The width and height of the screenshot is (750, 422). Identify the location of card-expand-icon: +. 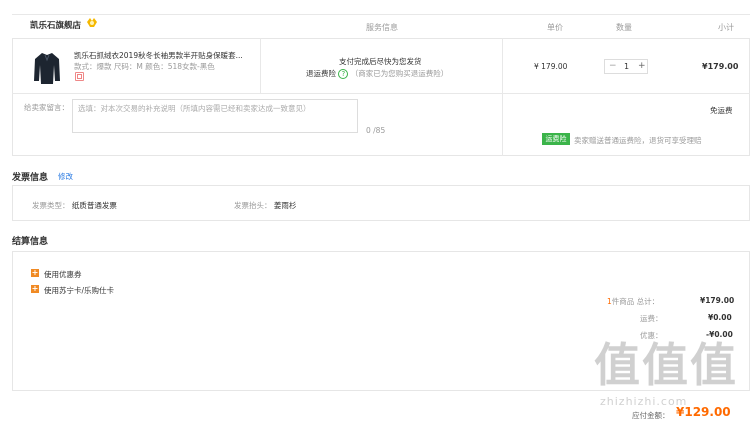
(35, 289).